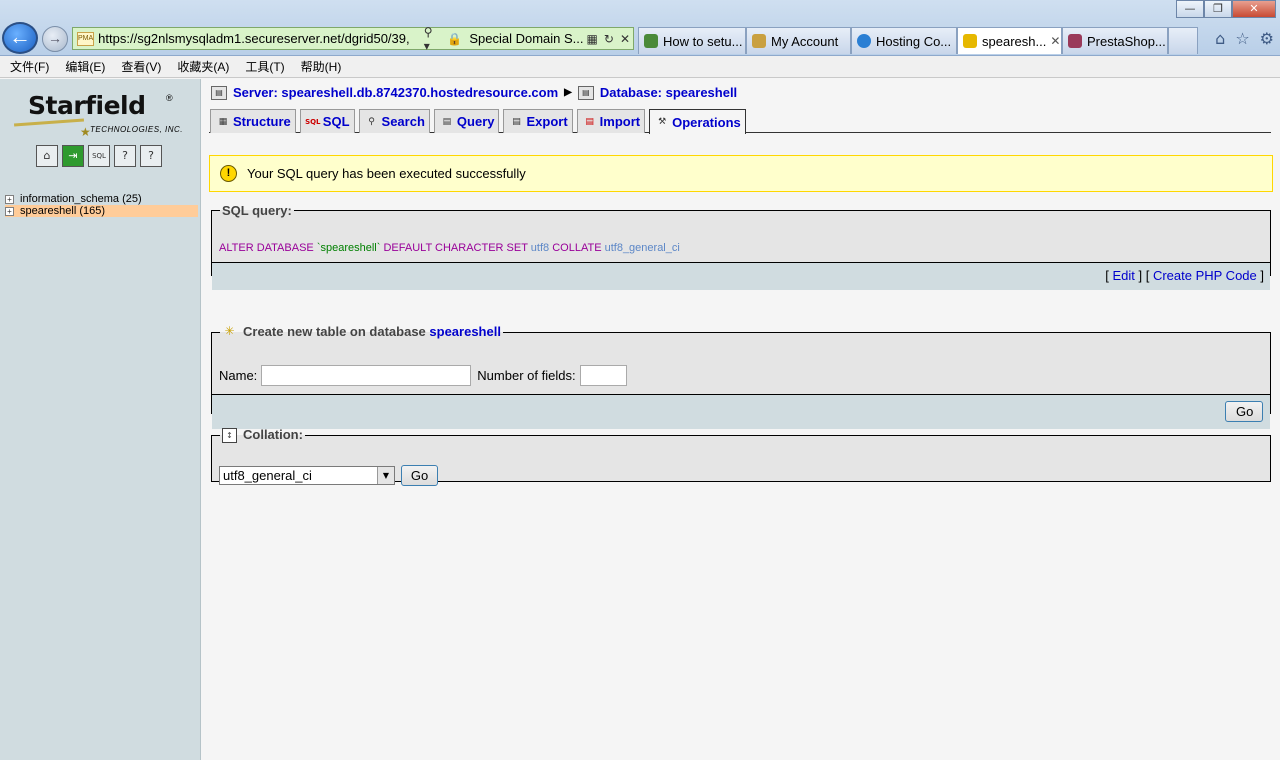  I want to click on logo-registered-mark: ®, so click(169, 98).